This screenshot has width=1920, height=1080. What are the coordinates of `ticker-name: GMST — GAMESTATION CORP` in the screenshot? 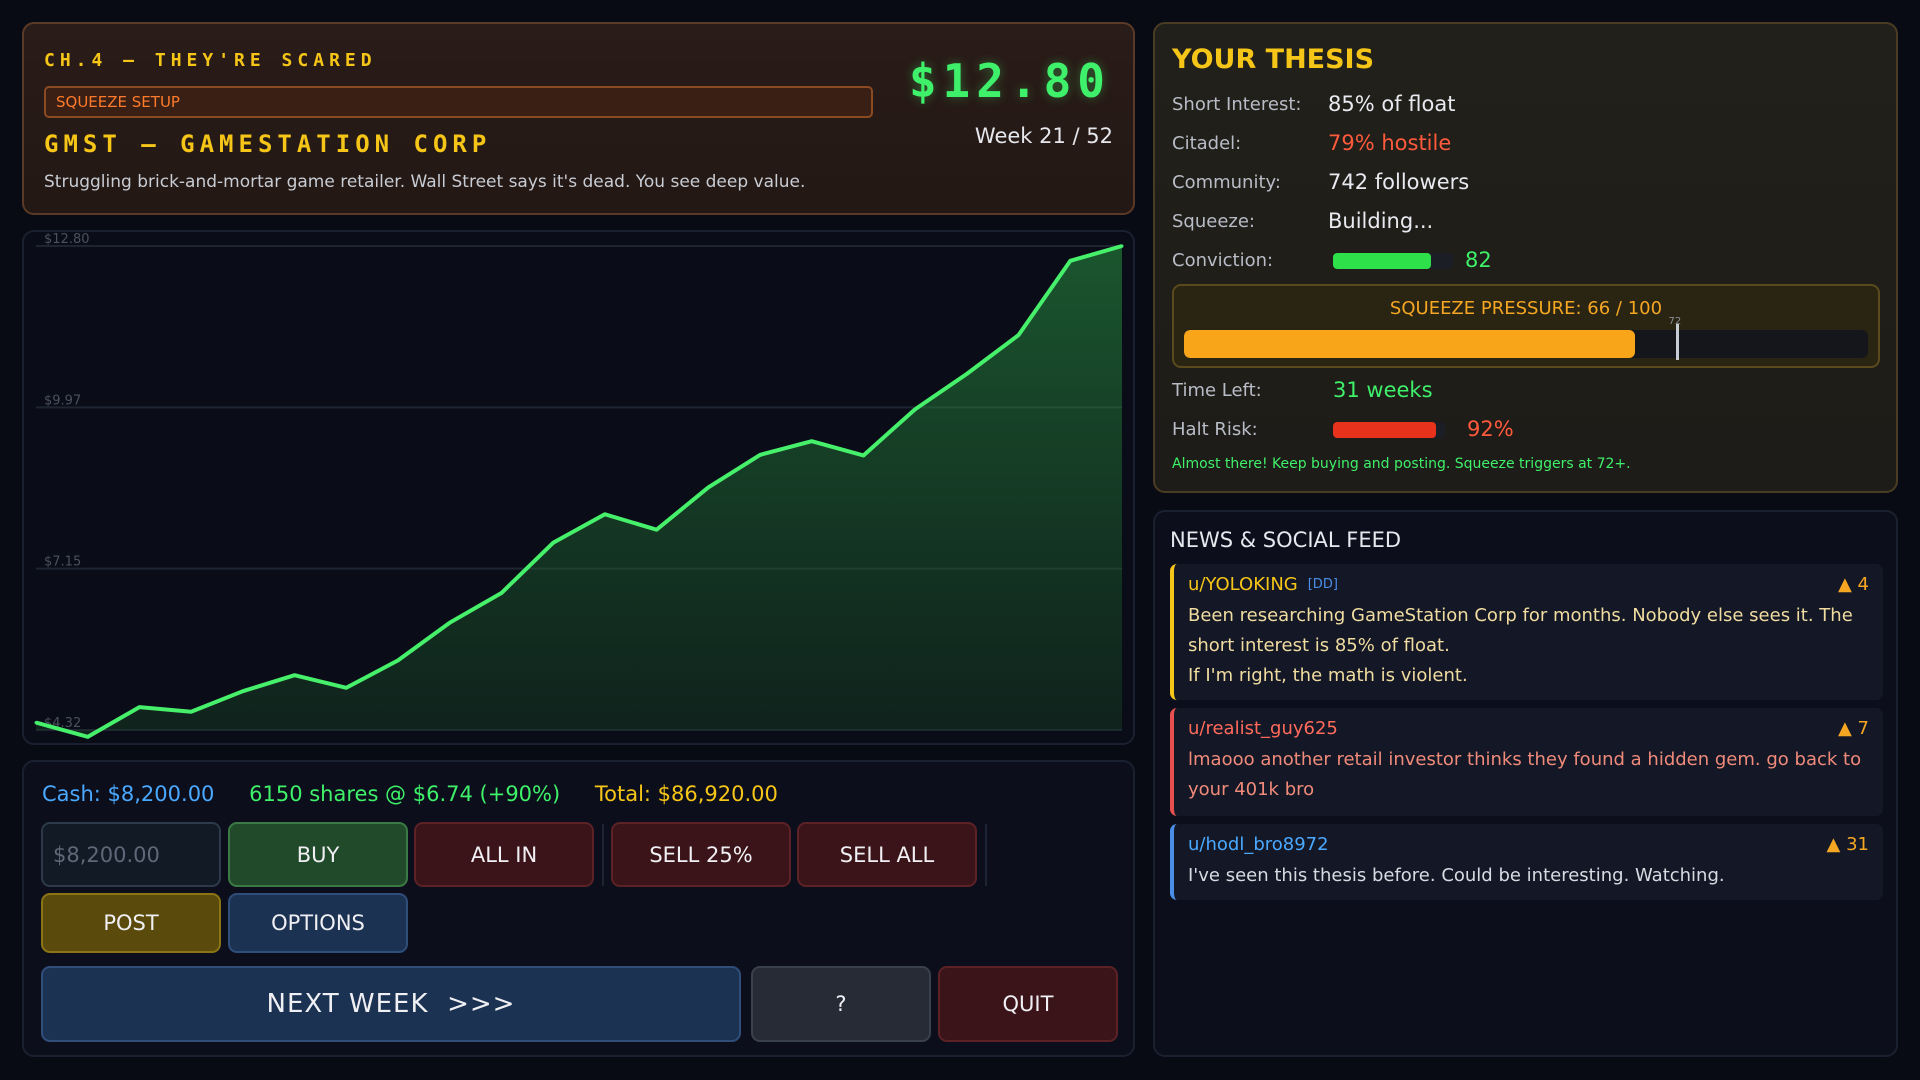 It's located at (268, 144).